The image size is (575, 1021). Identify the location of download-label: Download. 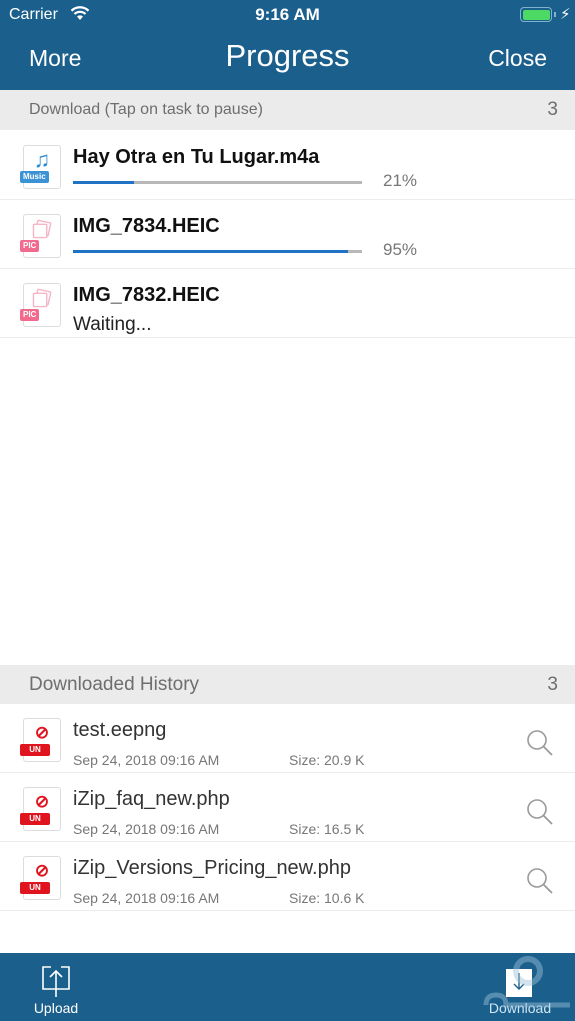
(520, 1008).